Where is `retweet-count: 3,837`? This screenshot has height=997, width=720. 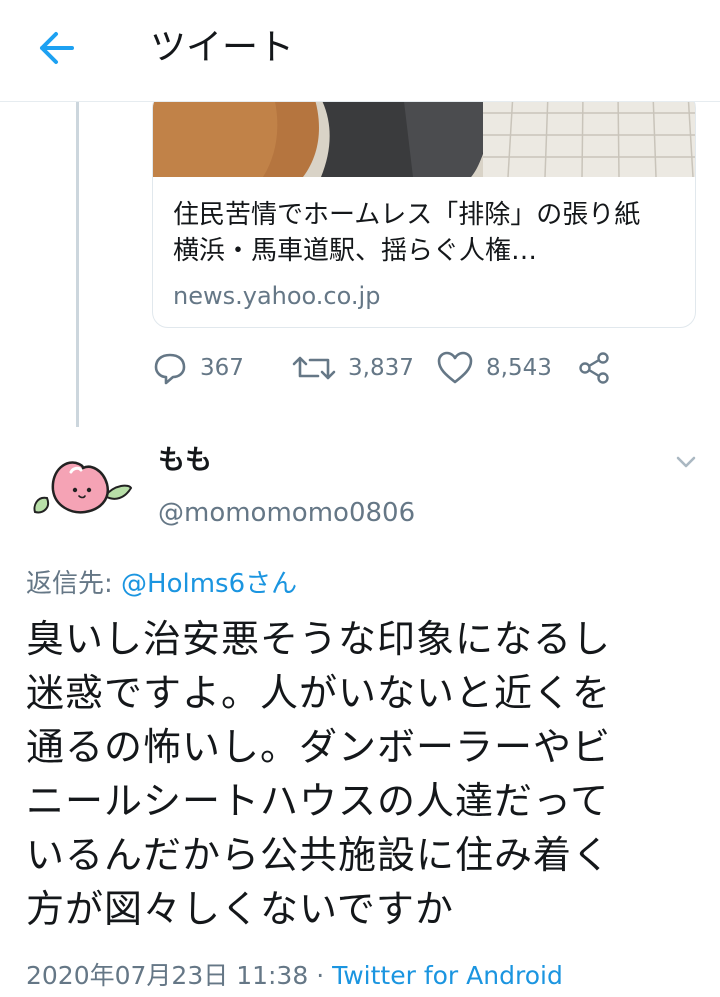
retweet-count: 3,837 is located at coordinates (381, 368).